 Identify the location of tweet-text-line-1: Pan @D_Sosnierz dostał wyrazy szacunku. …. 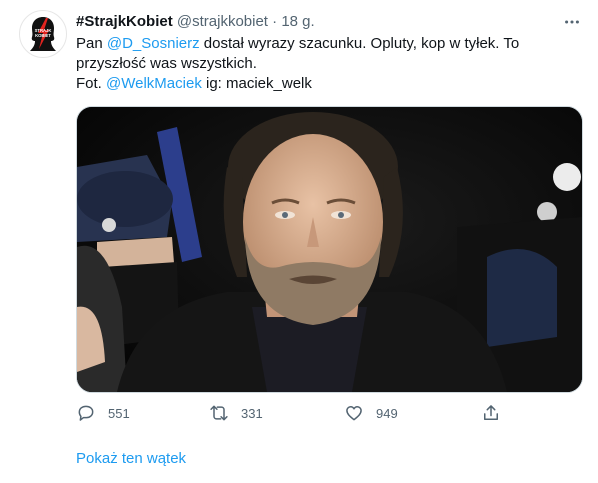
(326, 44).